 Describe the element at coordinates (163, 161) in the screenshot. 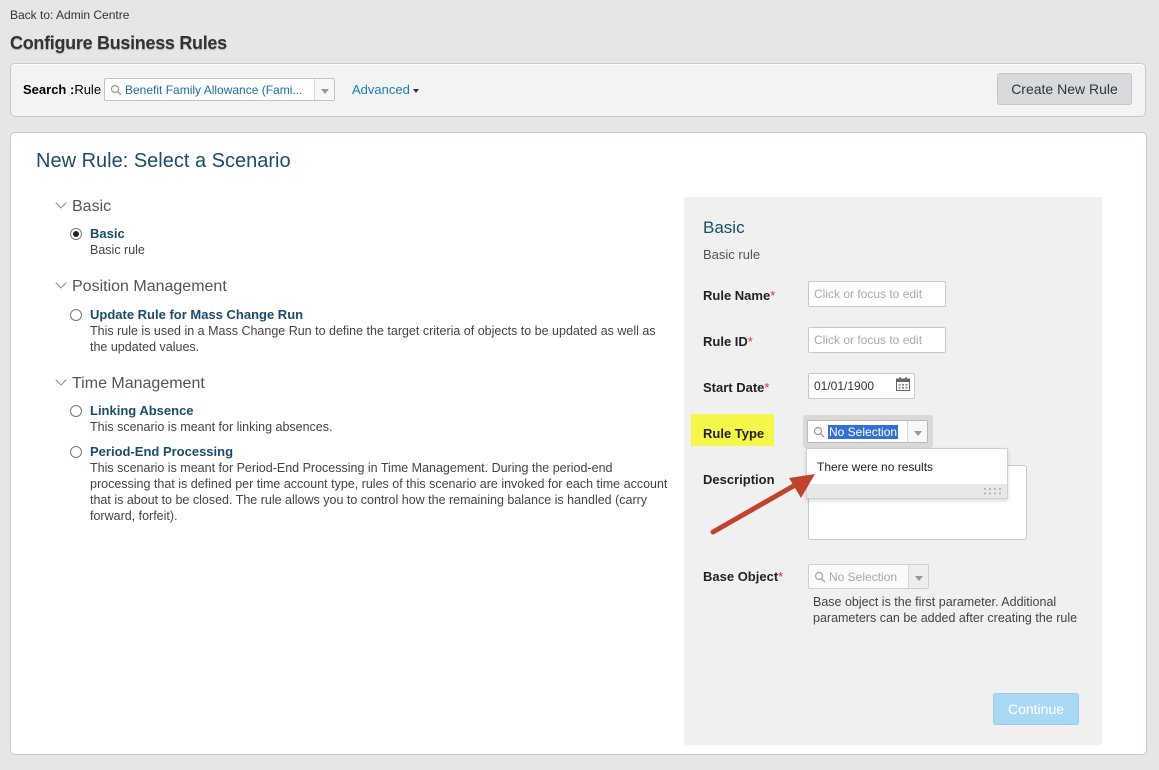

I see `section-title: New Rule: Select a Scenario` at that location.